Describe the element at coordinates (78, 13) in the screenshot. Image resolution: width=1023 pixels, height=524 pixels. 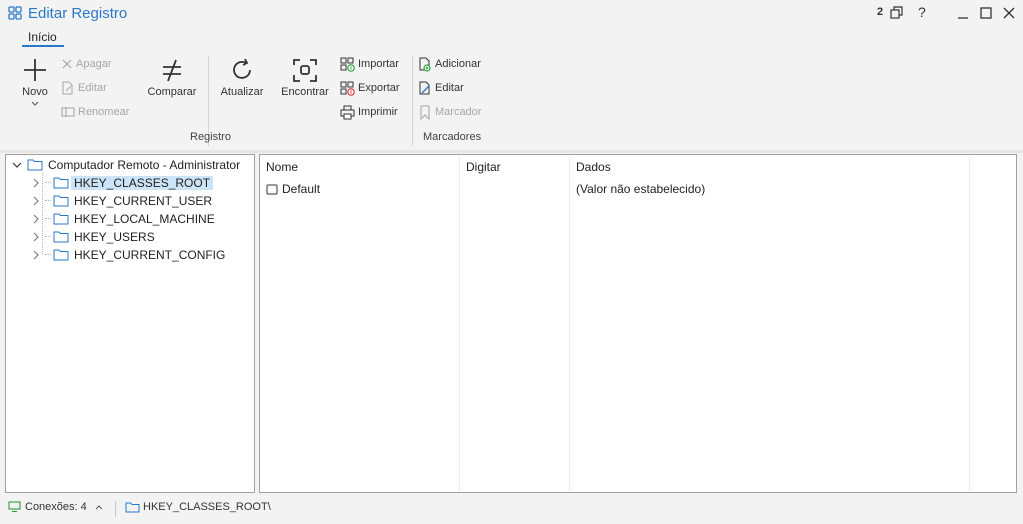
I see `window-title: Editar Registro` at that location.